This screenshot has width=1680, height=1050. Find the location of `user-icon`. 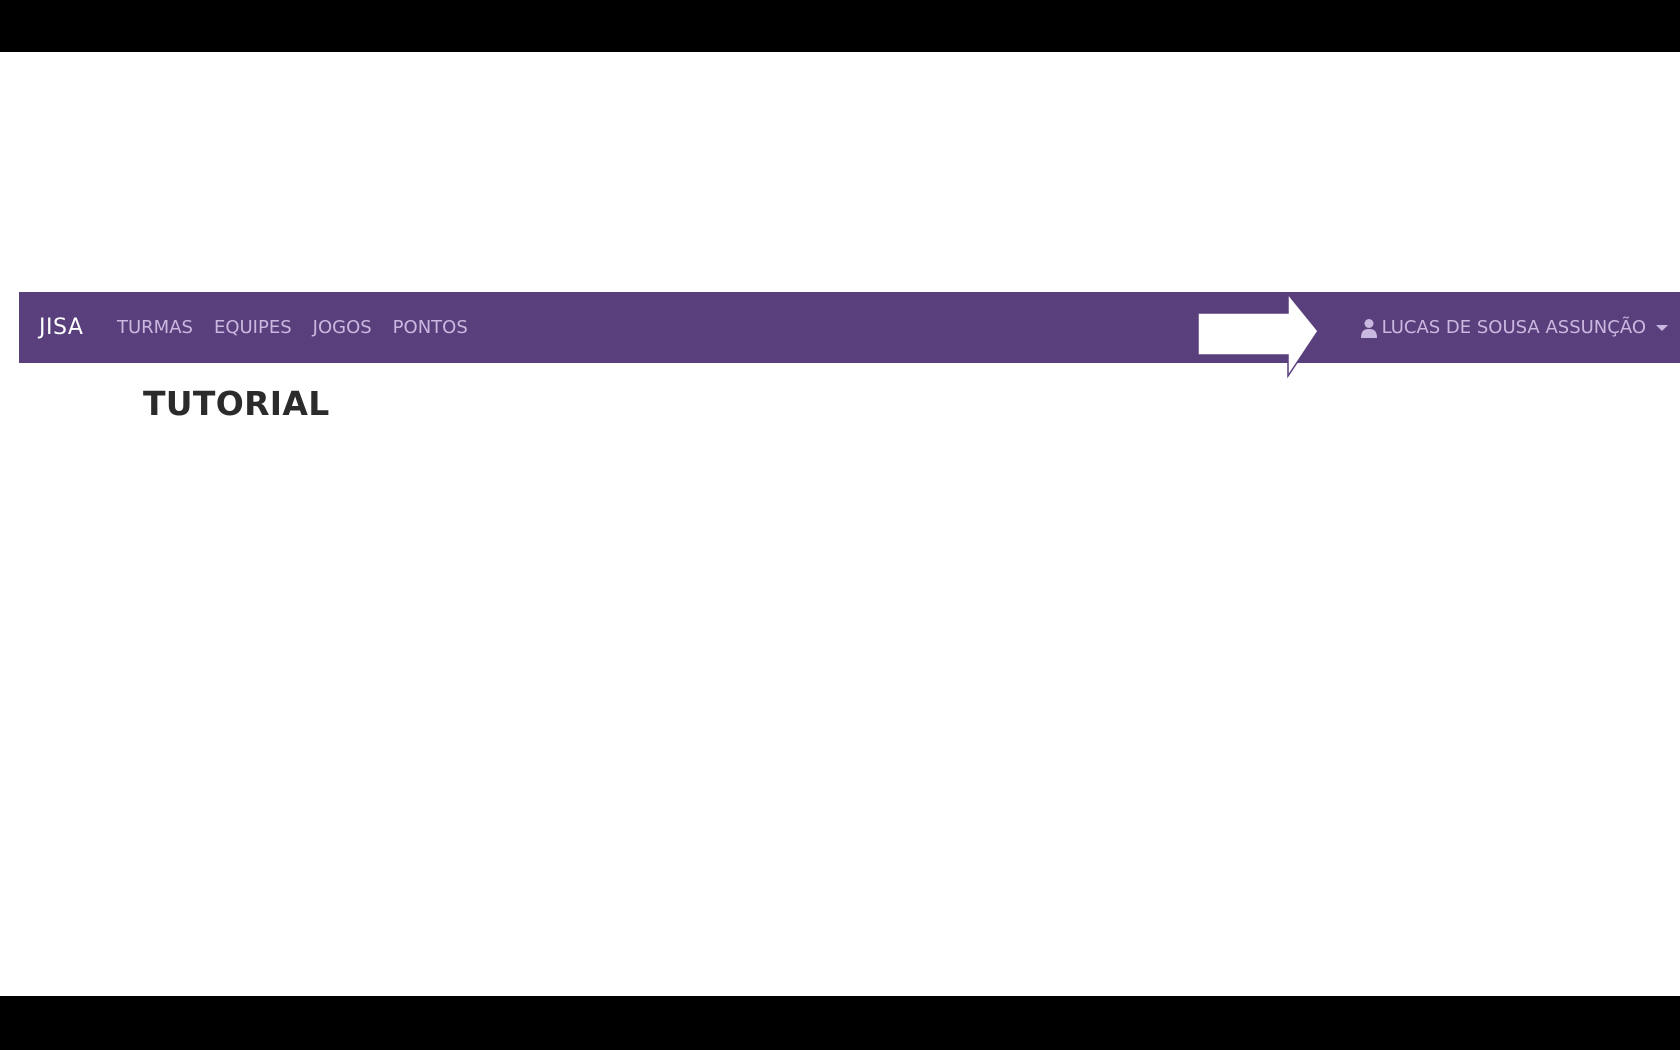

user-icon is located at coordinates (1368, 328).